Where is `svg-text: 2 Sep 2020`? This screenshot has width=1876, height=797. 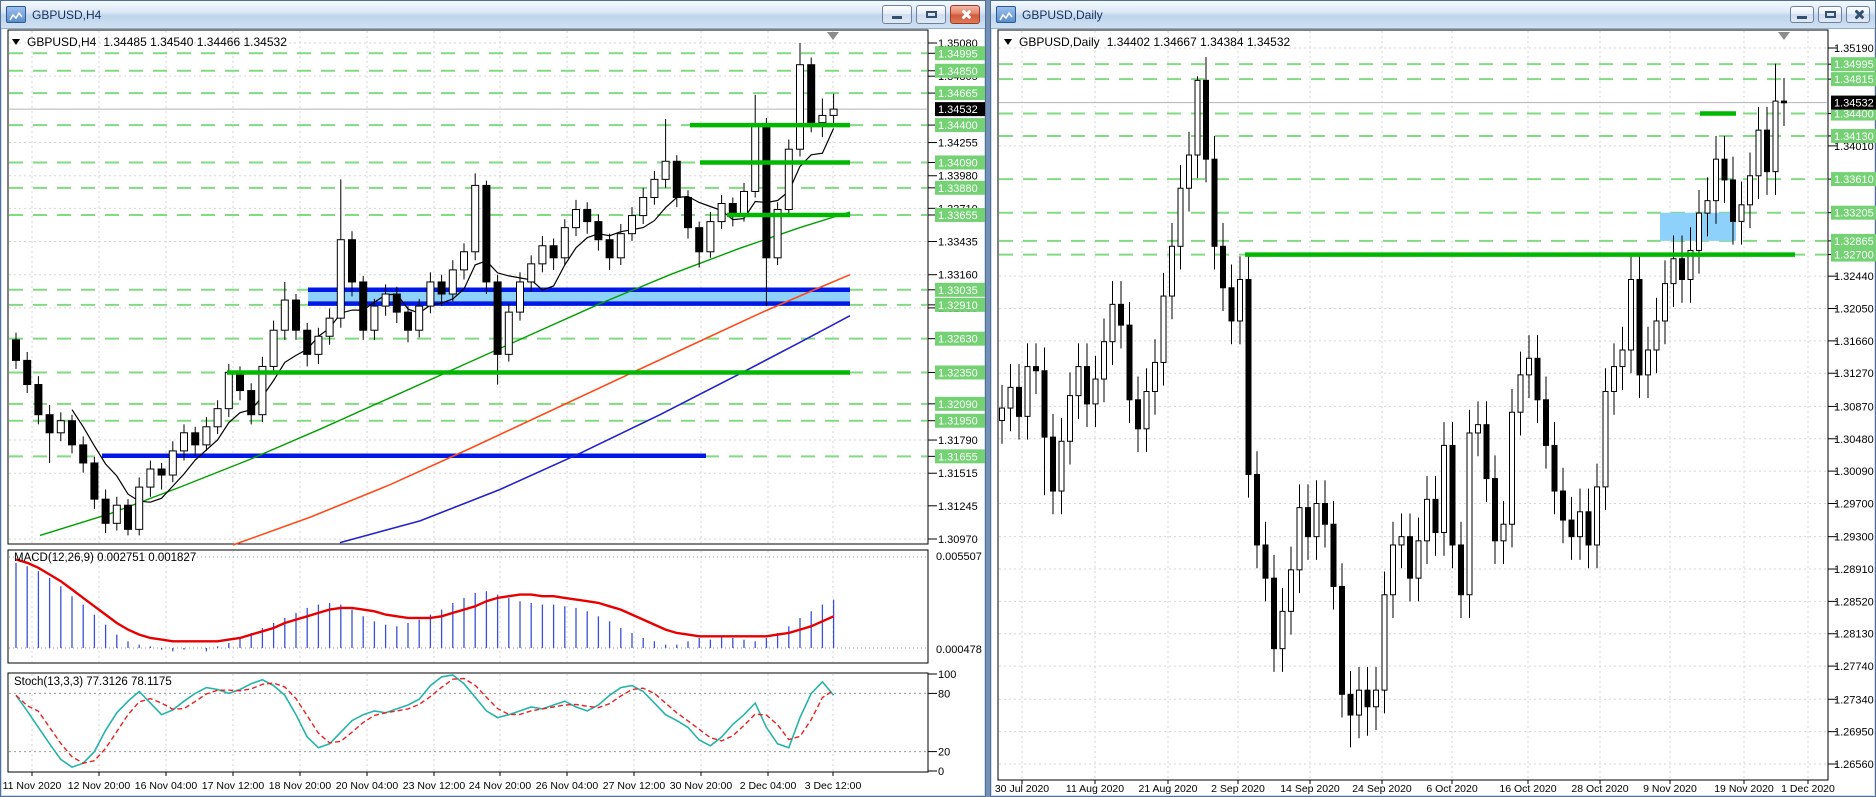 svg-text: 2 Sep 2020 is located at coordinates (1238, 789).